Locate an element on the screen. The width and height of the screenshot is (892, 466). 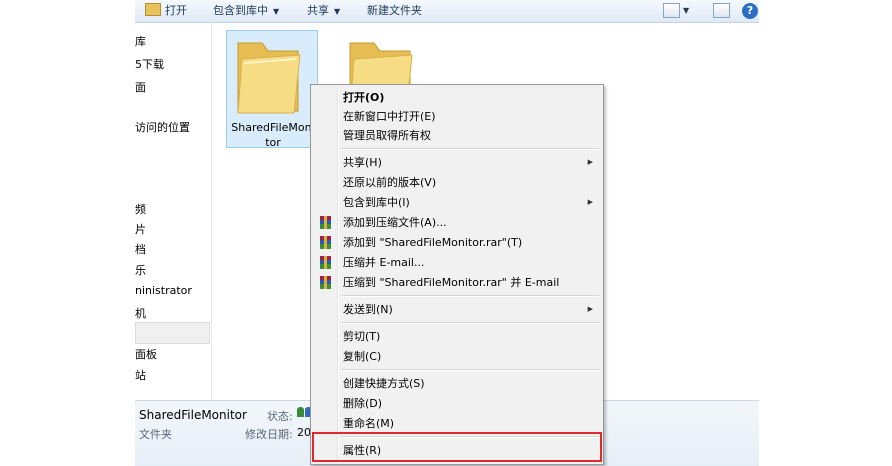
details-name: SharedFileMonitor is located at coordinates (193, 415).